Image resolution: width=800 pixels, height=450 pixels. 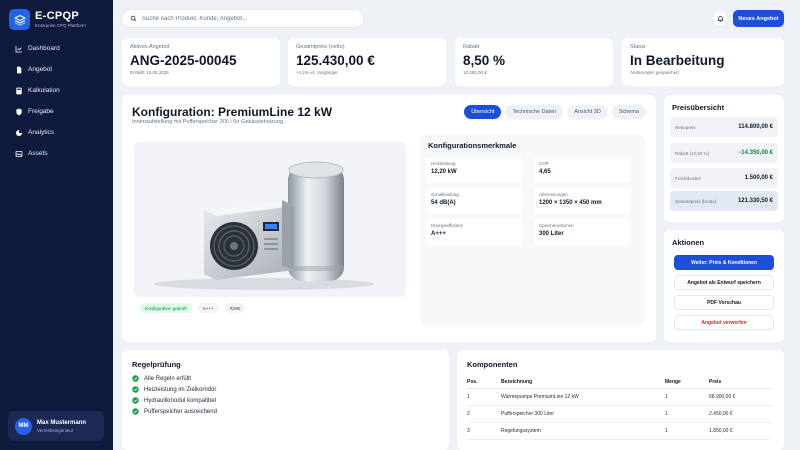 What do you see at coordinates (208, 308) in the screenshot?
I see `badge-efficiency: A+++` at bounding box center [208, 308].